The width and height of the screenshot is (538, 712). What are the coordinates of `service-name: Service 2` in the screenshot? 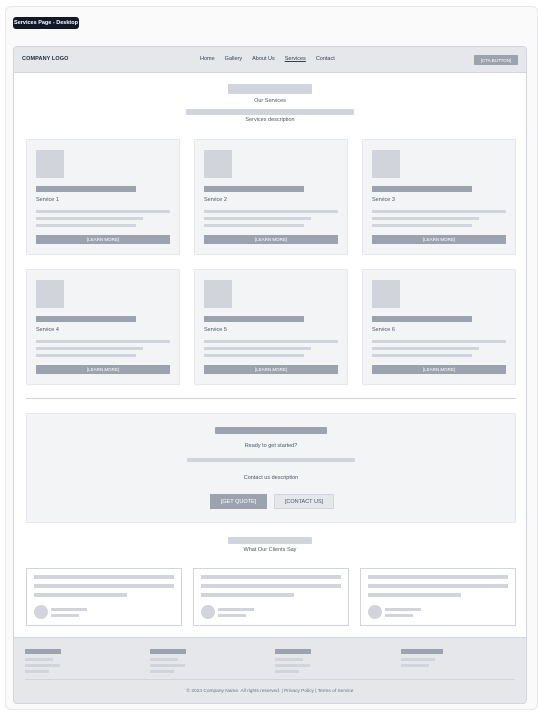 It's located at (215, 200).